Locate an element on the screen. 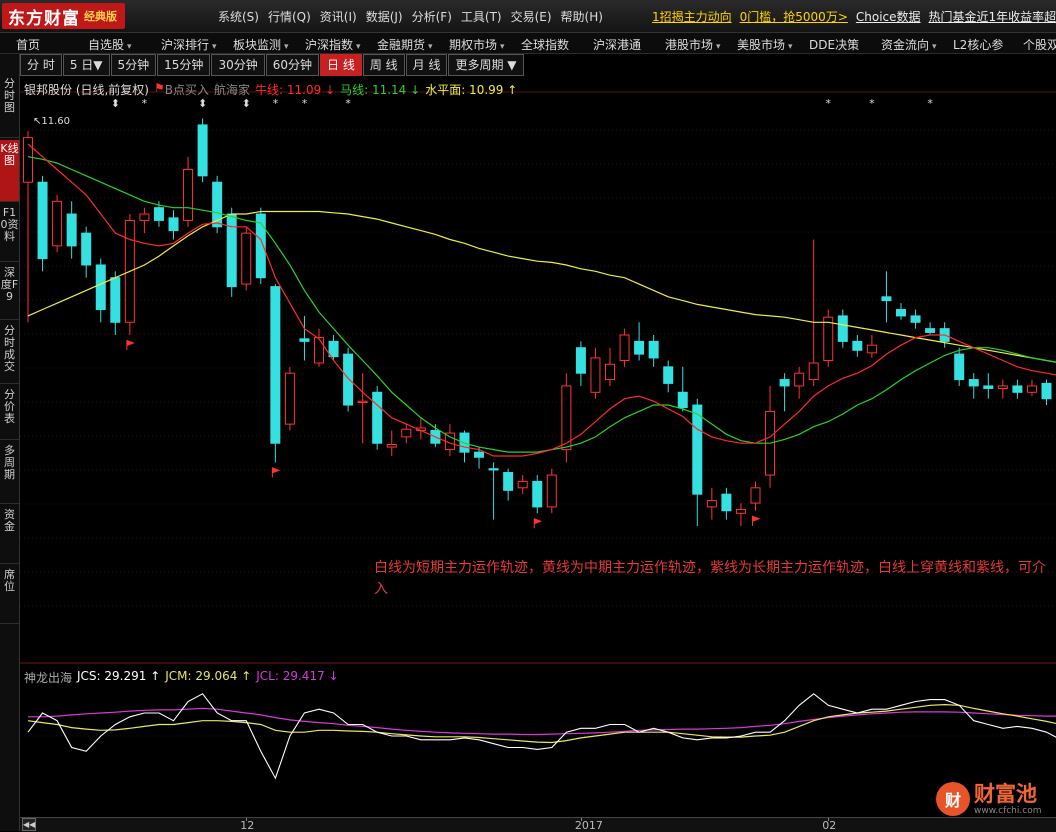  shuiping-line-value: 水平面: 10.99 ↑ is located at coordinates (471, 90).